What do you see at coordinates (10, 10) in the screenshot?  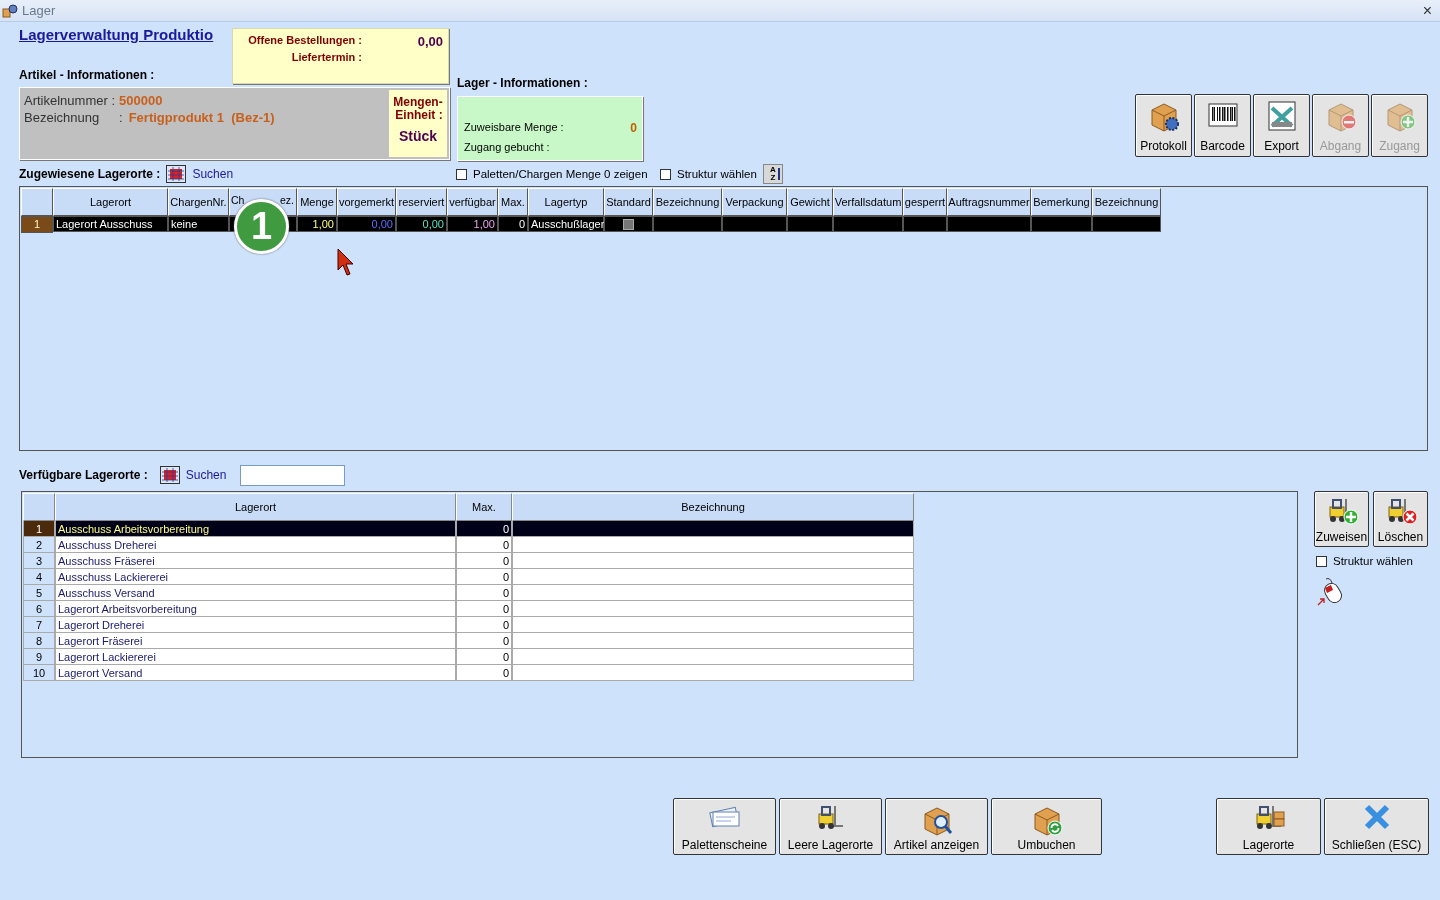 I see `app-icon` at bounding box center [10, 10].